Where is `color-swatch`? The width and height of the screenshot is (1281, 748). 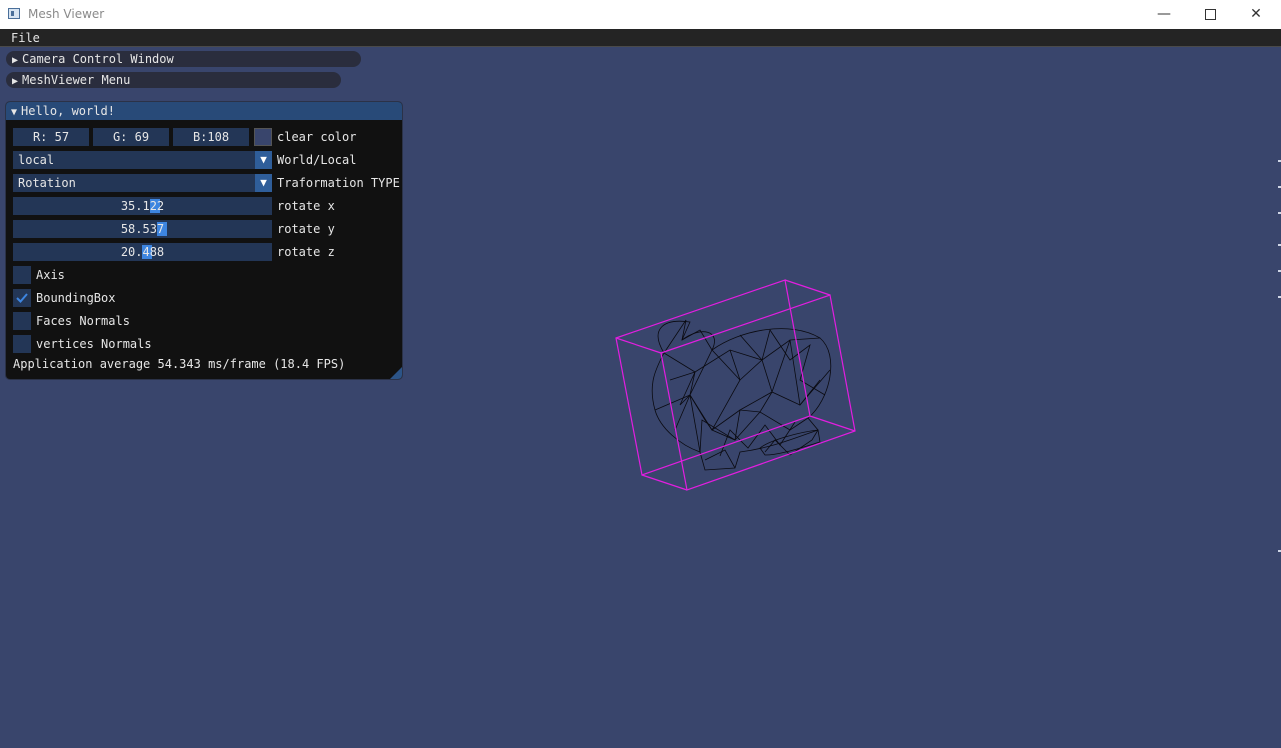
color-swatch is located at coordinates (263, 137).